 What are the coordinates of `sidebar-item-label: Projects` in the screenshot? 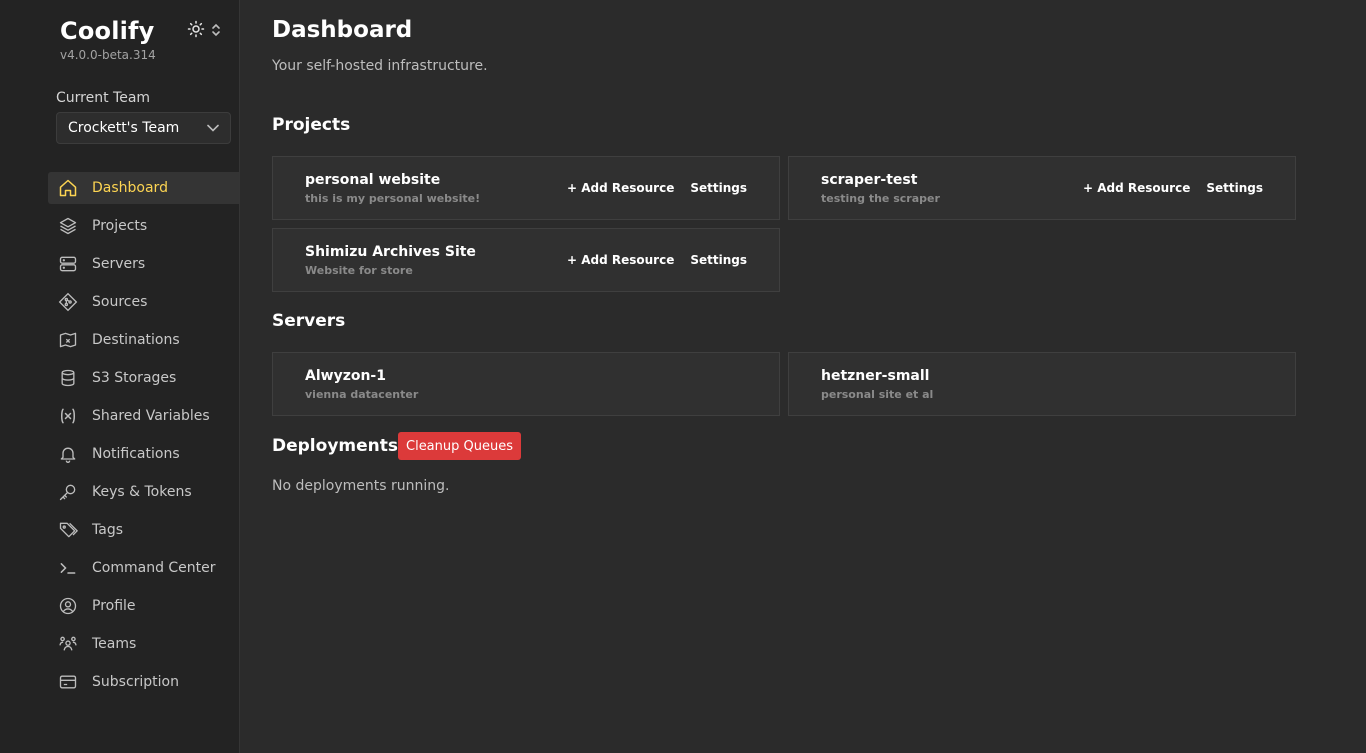 It's located at (120, 226).